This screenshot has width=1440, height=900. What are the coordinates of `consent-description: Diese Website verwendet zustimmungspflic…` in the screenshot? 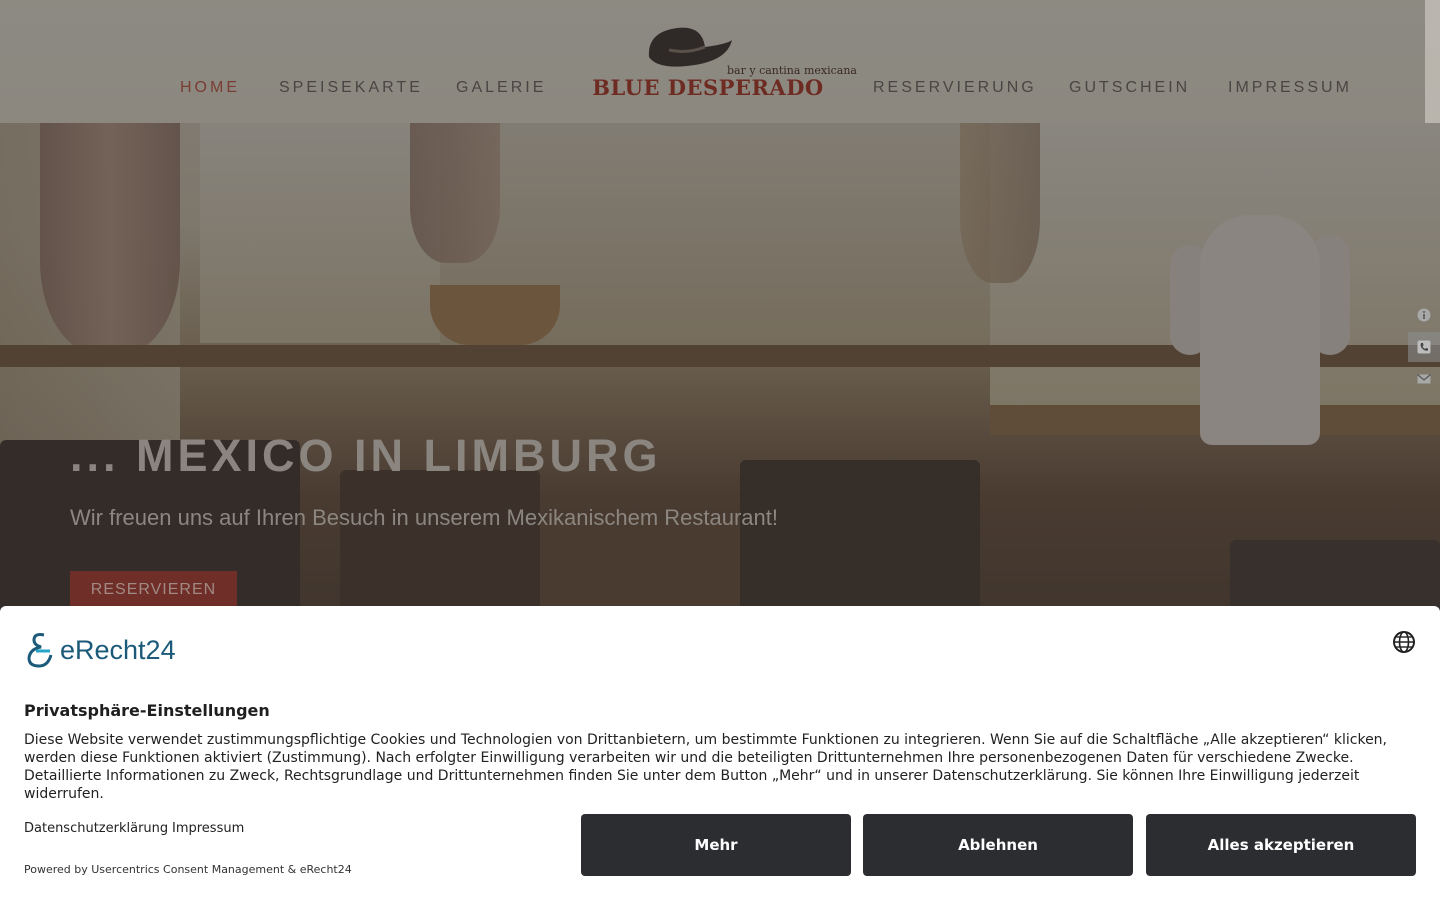 It's located at (706, 767).